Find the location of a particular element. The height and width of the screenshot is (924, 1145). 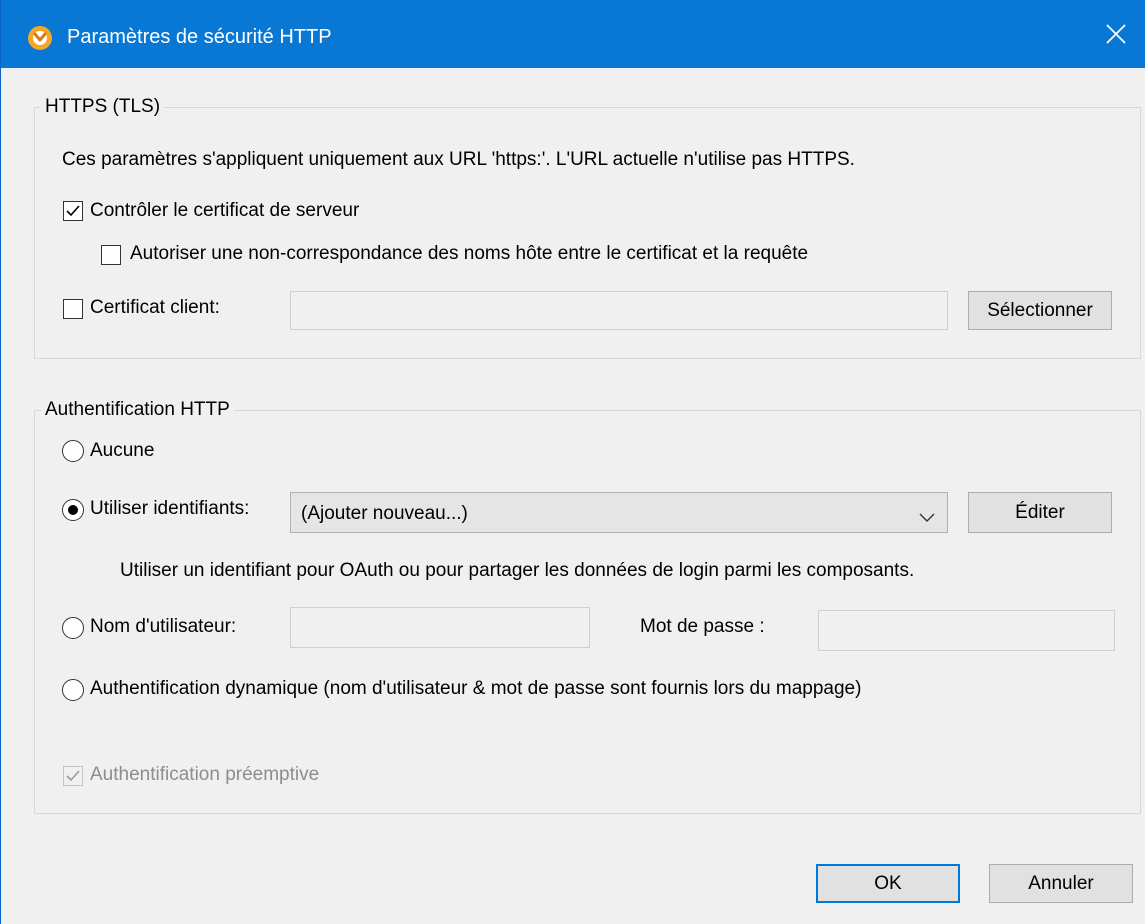

client-cert-checkbox is located at coordinates (73, 309).